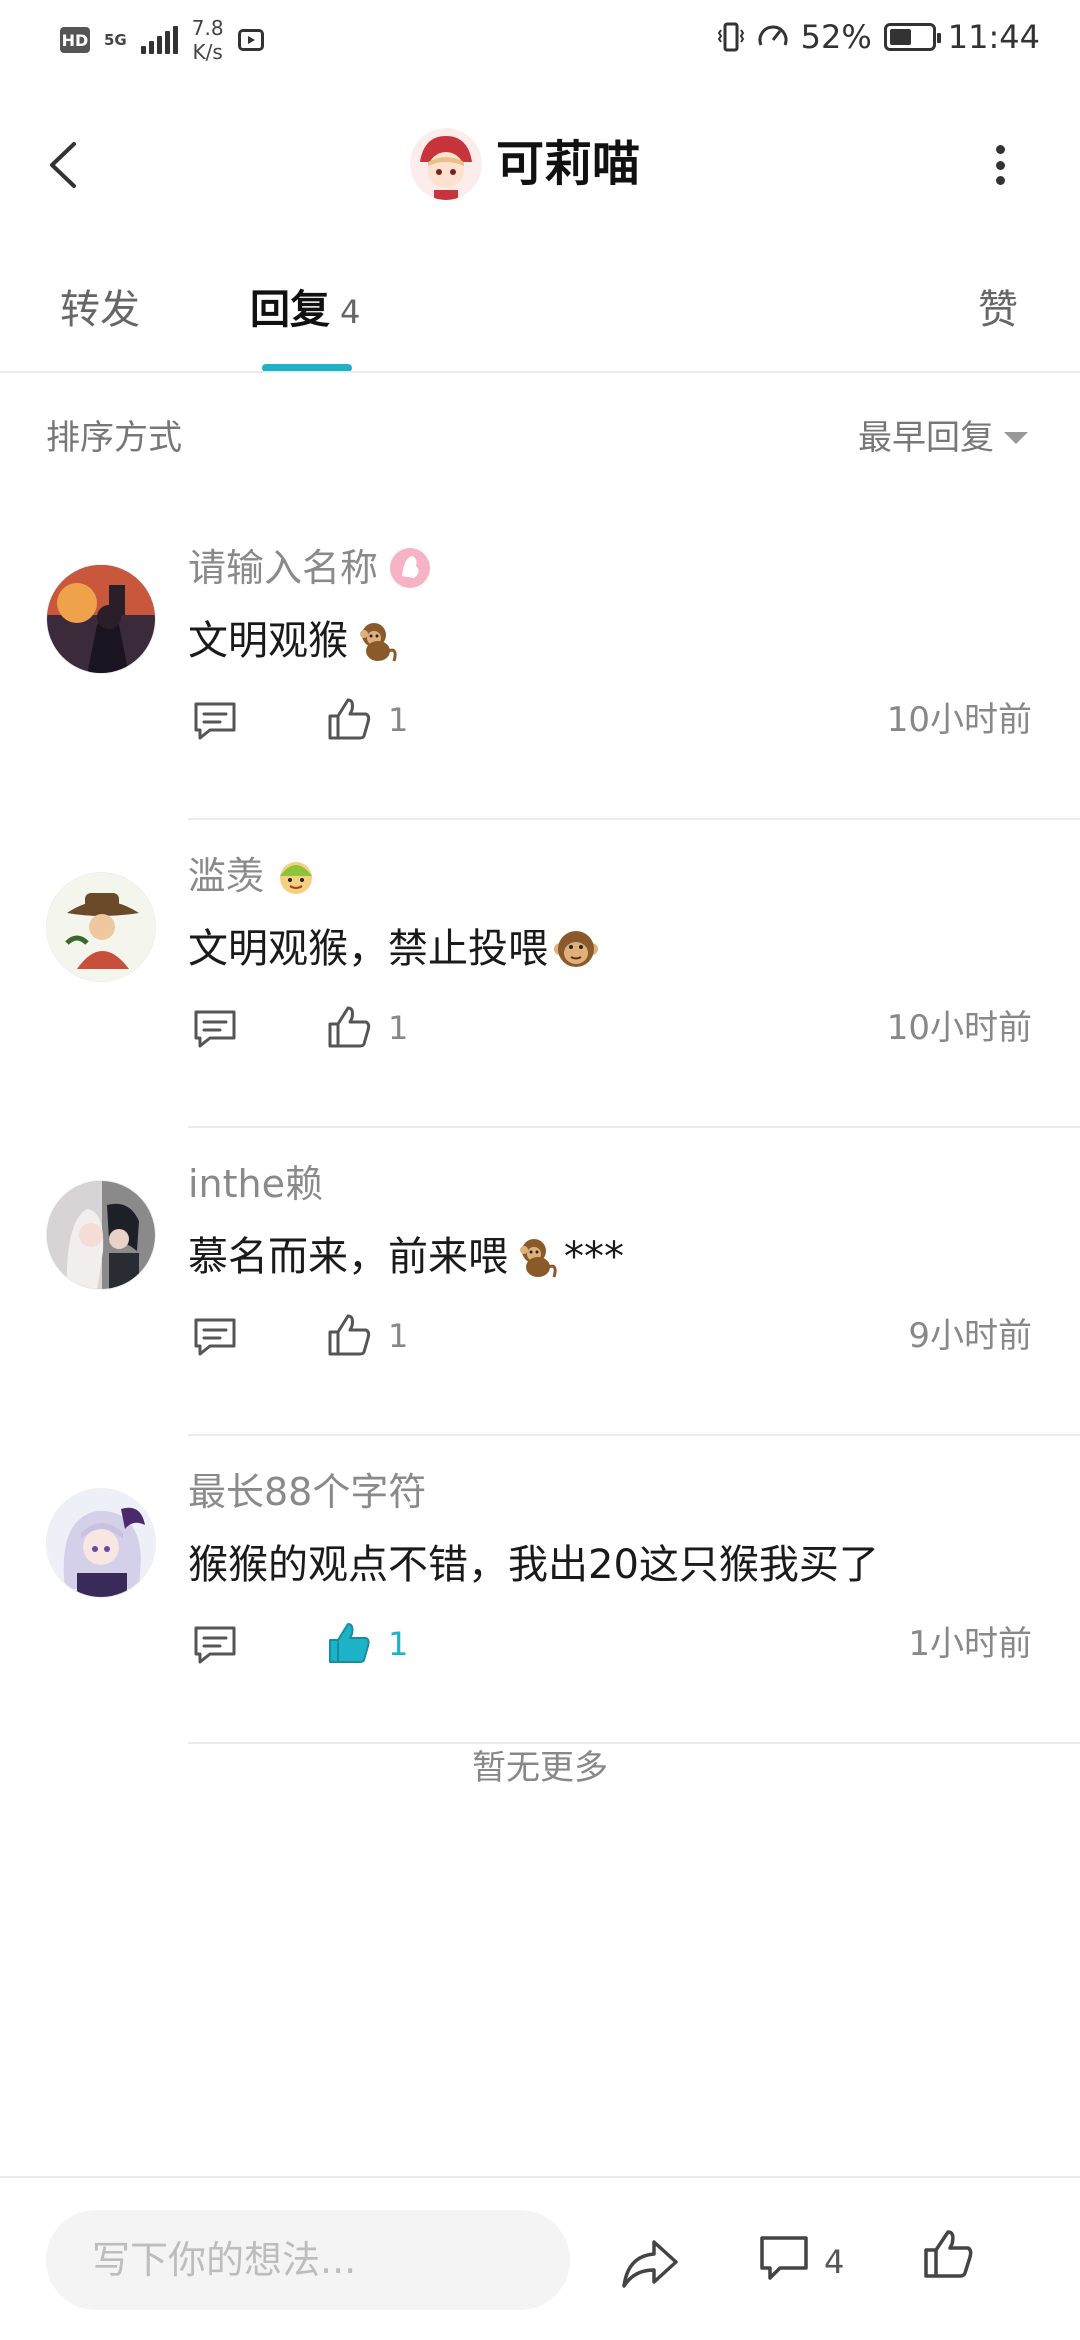 This screenshot has height=2340, width=1080. What do you see at coordinates (446, 164) in the screenshot?
I see `profile-avatar` at bounding box center [446, 164].